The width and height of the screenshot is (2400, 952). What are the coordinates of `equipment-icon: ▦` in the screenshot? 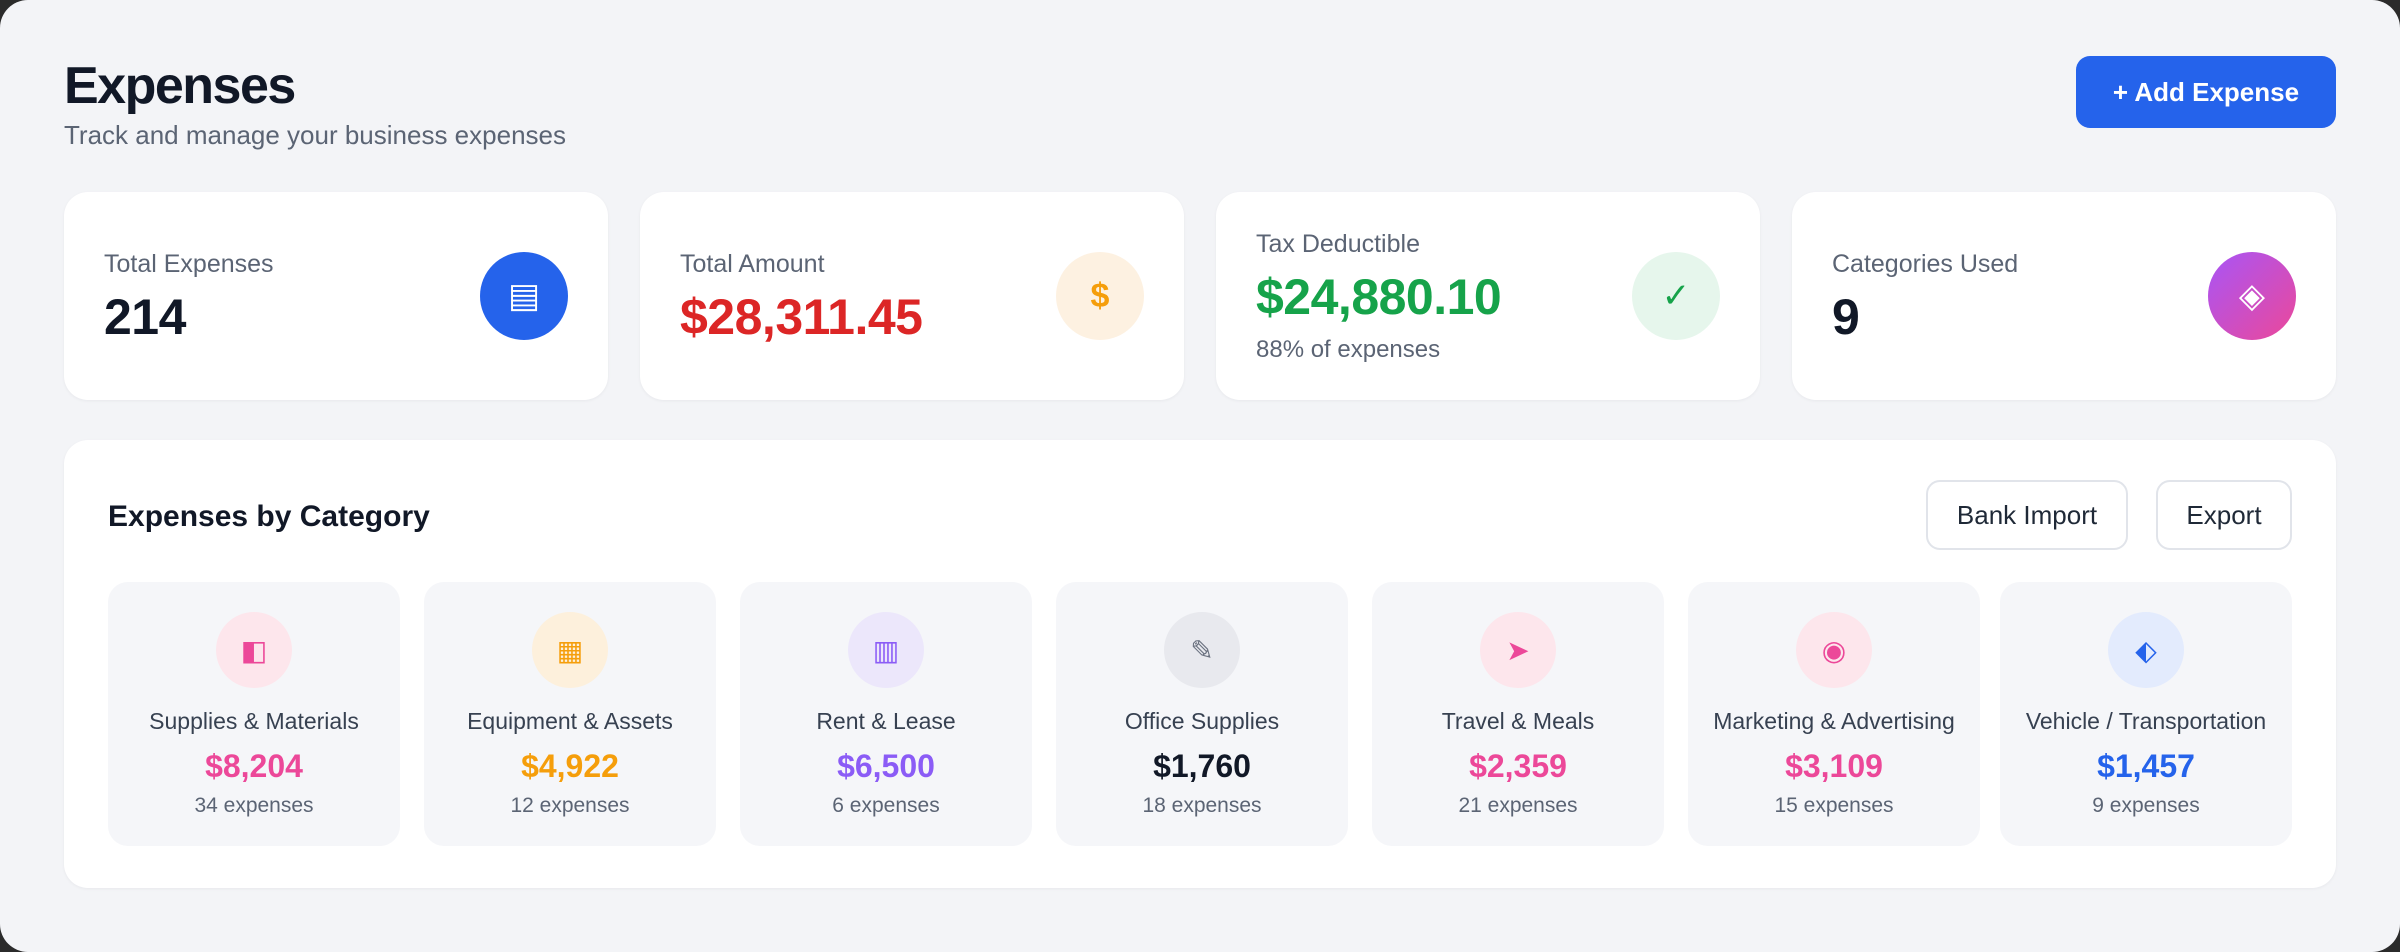 It's located at (570, 650).